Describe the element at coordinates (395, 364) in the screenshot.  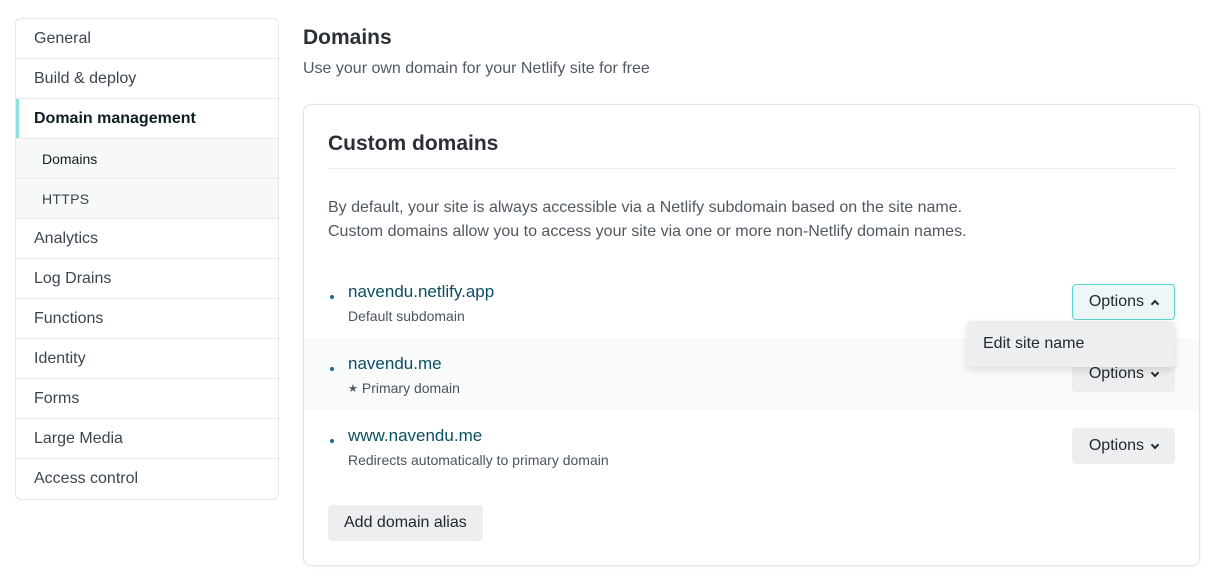
I see `domain-link: navendu.me` at that location.